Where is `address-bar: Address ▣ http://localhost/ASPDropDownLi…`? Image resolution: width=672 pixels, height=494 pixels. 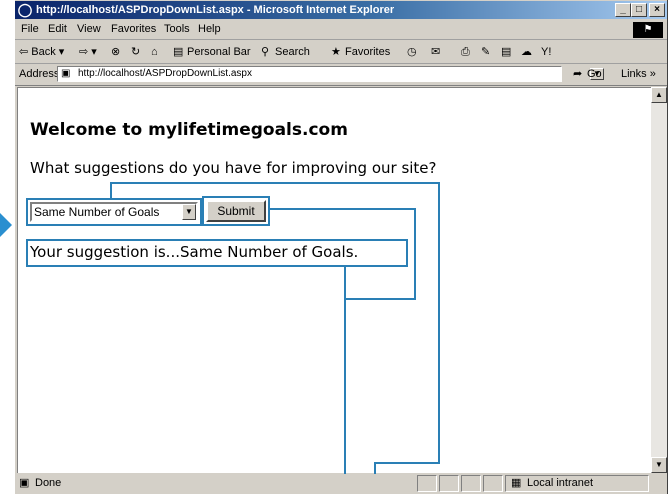 address-bar: Address ▣ http://localhost/ASPDropDownLi… is located at coordinates (341, 75).